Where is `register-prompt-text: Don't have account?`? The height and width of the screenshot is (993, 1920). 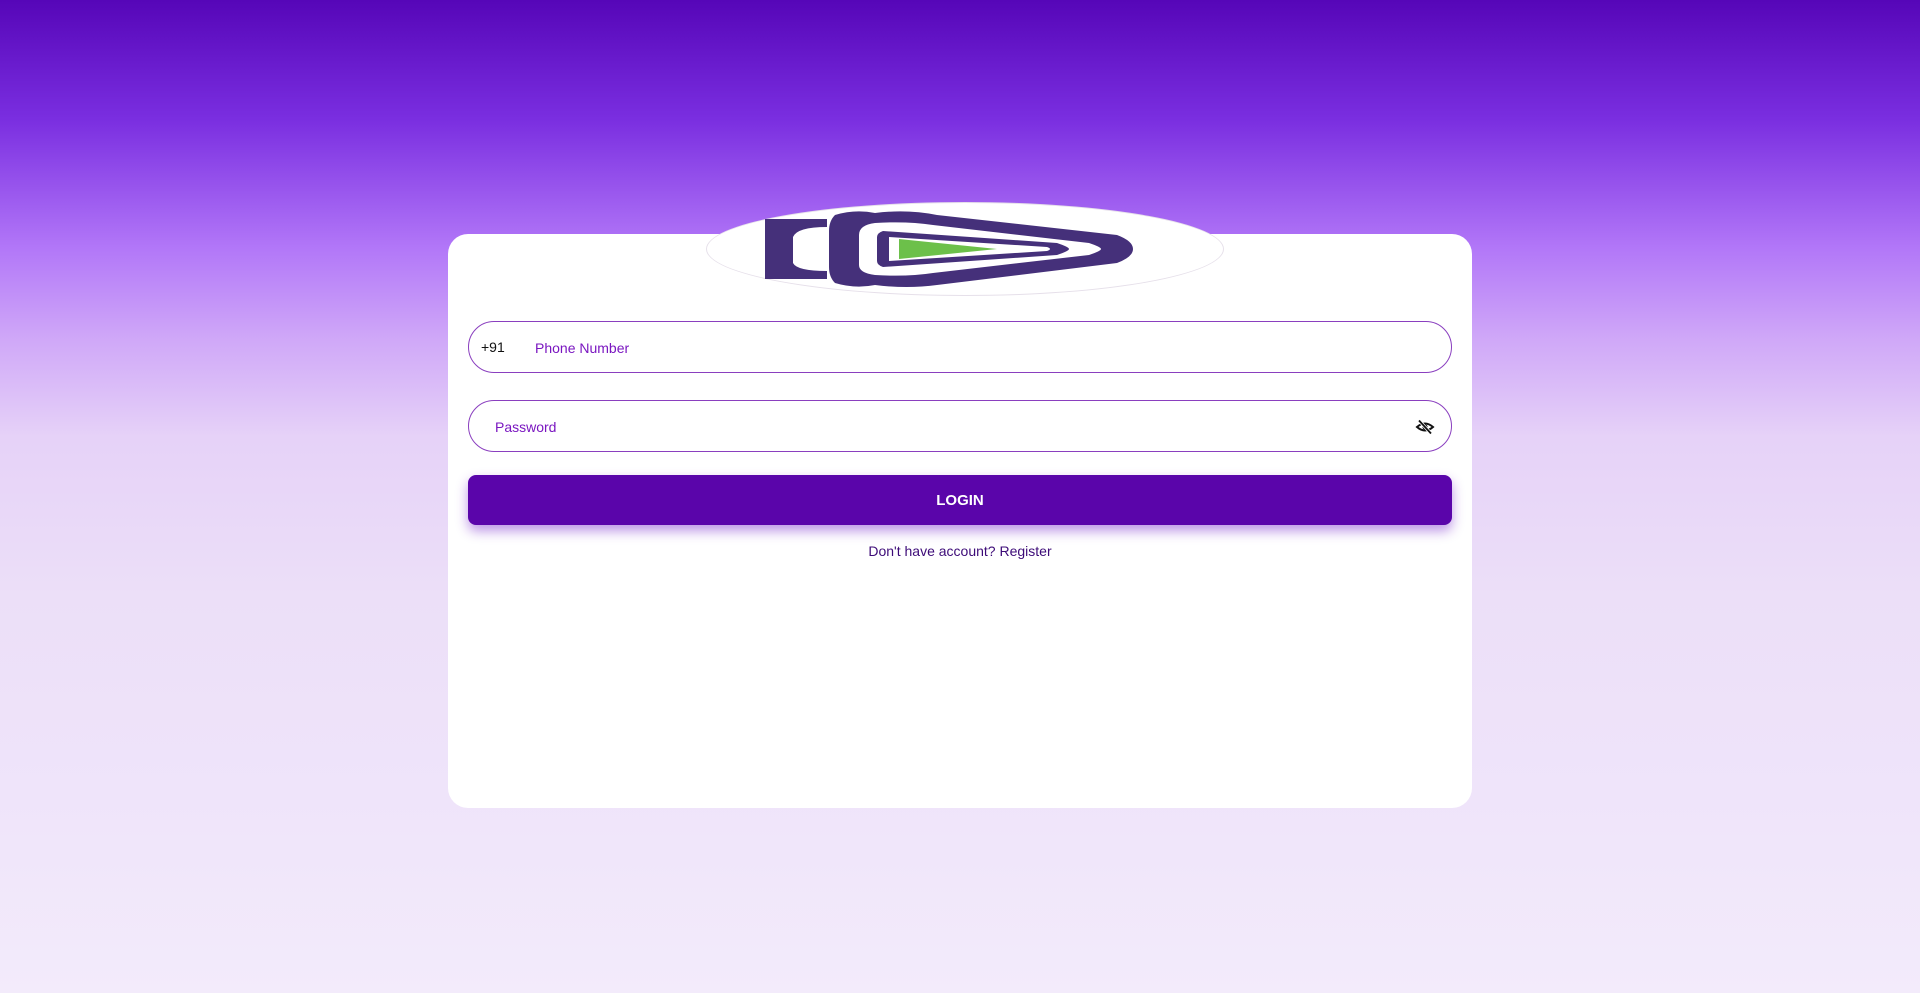 register-prompt-text: Don't have account? is located at coordinates (932, 551).